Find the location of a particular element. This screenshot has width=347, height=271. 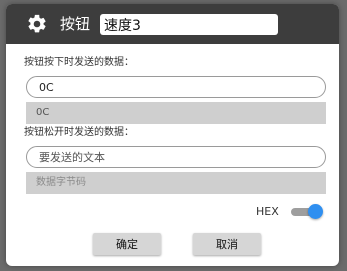

dialog-header: 按钮 is located at coordinates (172, 24).